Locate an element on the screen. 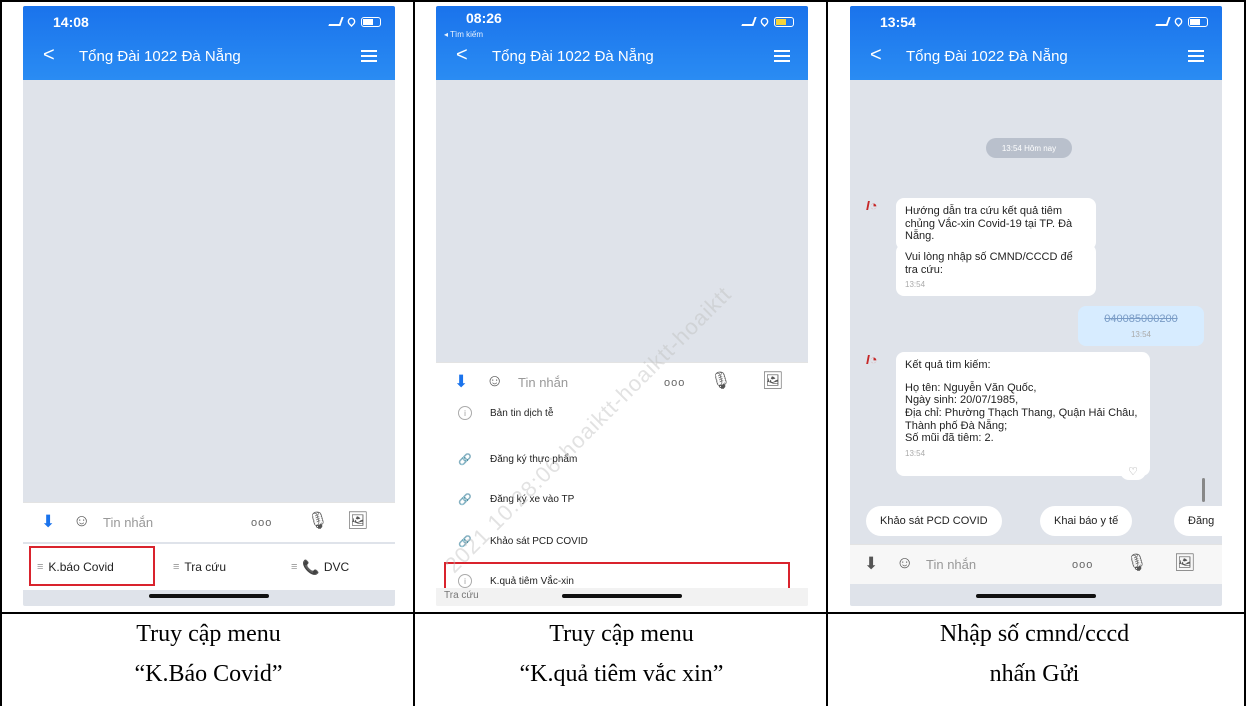 The width and height of the screenshot is (1246, 706). result-title: Kết quả tìm kiếm: is located at coordinates (948, 365).